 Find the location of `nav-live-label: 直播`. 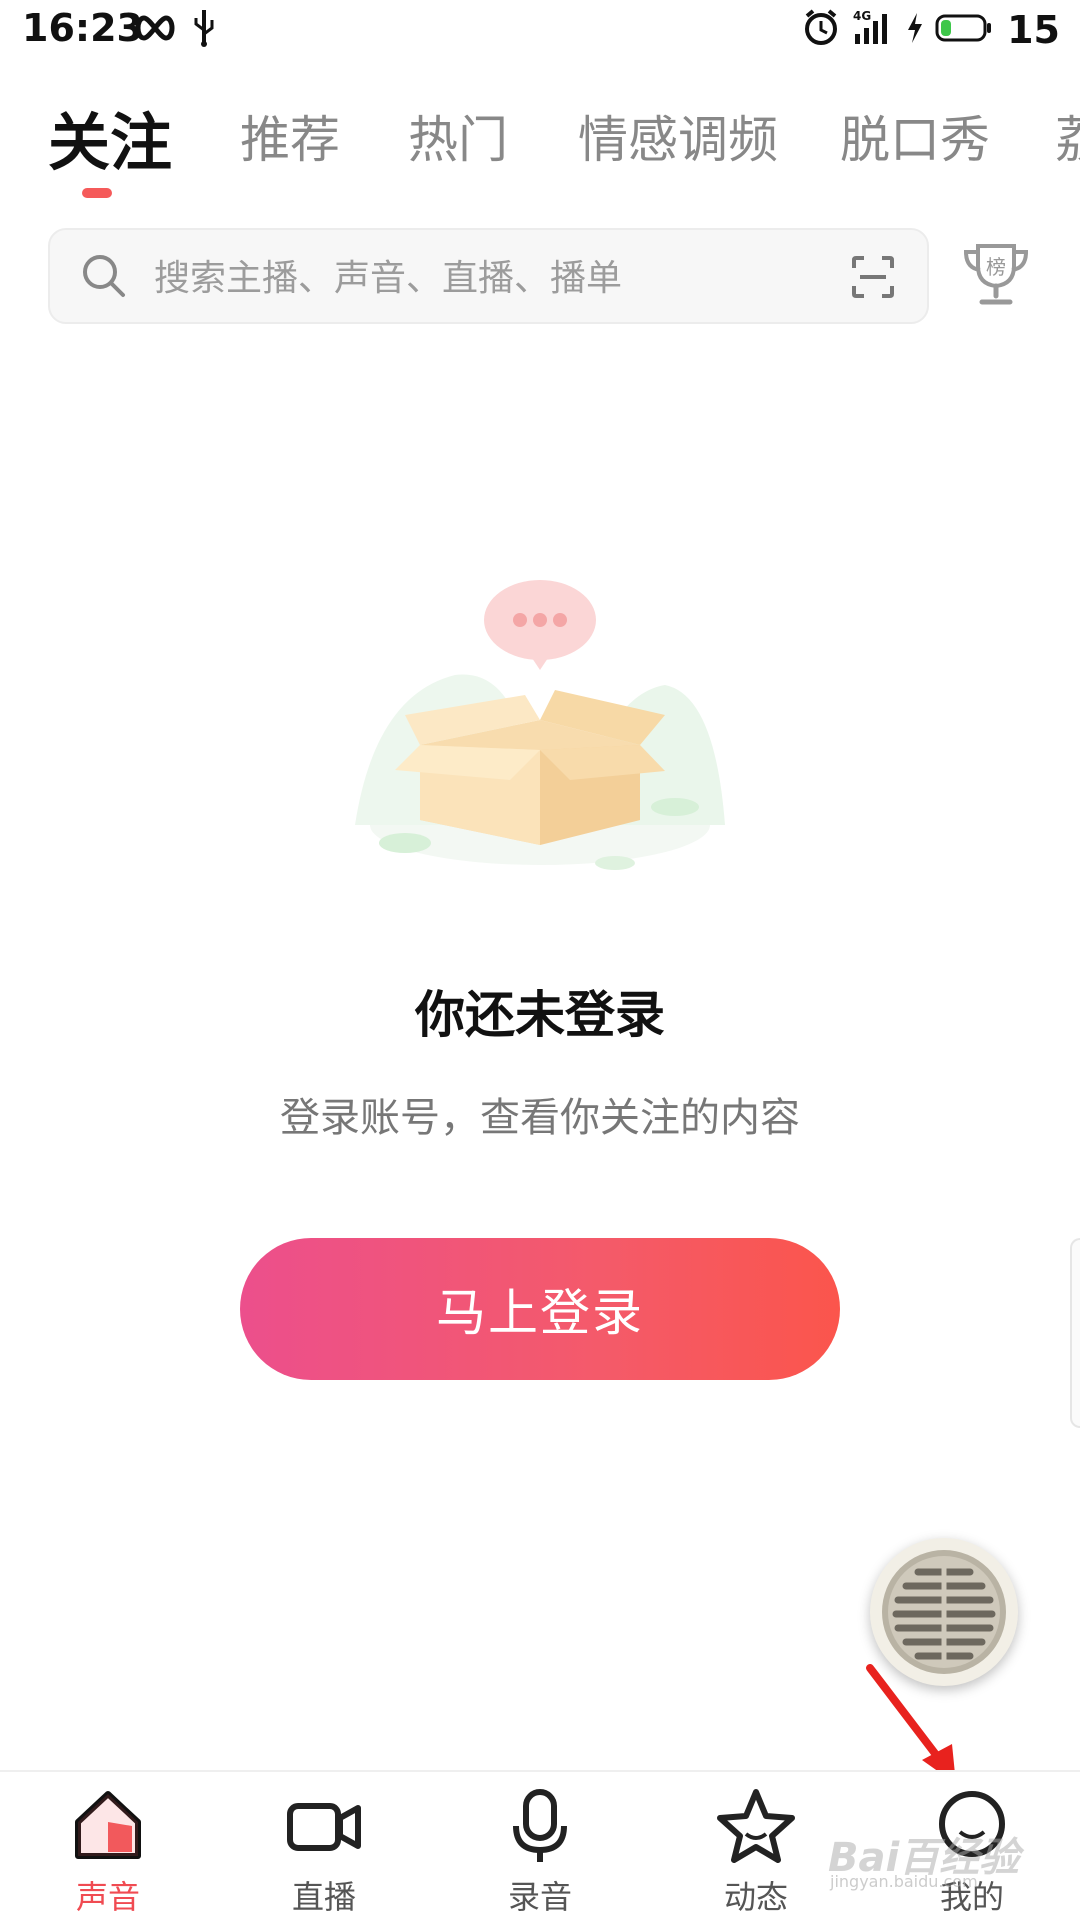

nav-live-label: 直播 is located at coordinates (323, 1897).